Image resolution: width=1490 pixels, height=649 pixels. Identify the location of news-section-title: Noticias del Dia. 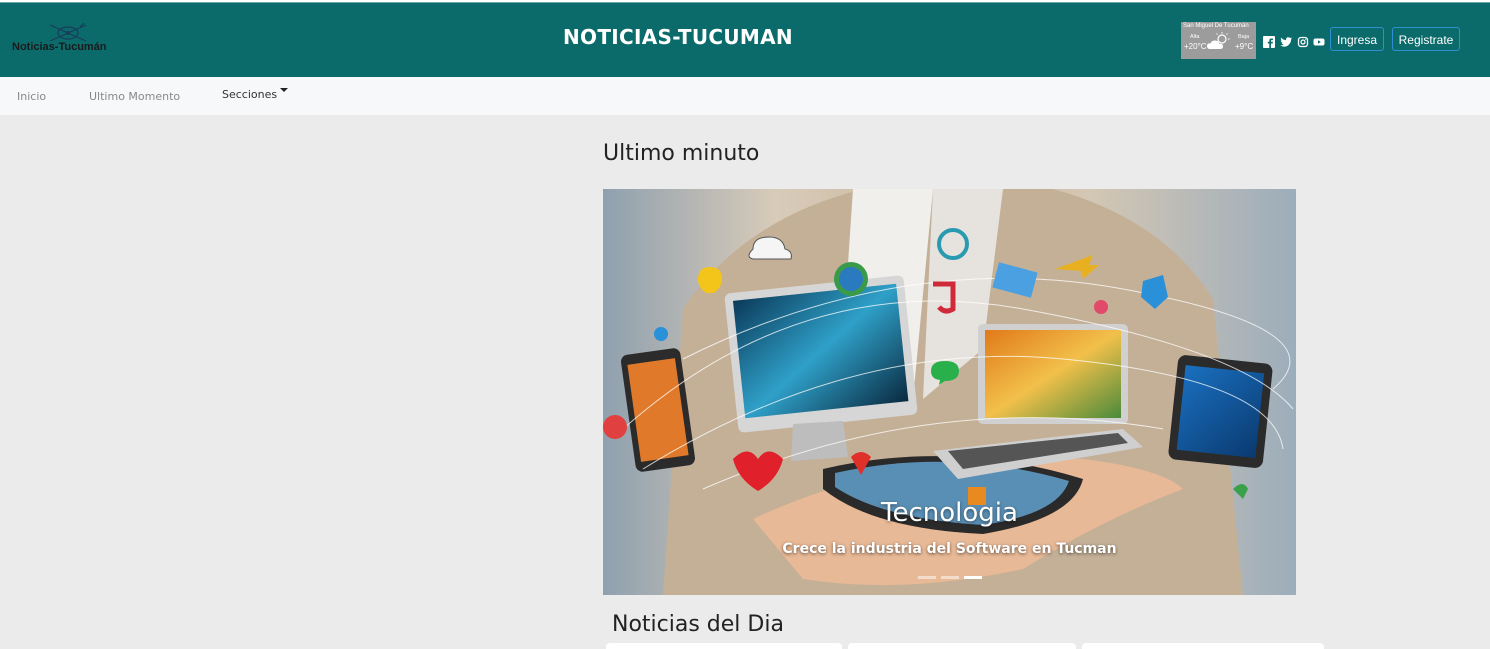
(698, 624).